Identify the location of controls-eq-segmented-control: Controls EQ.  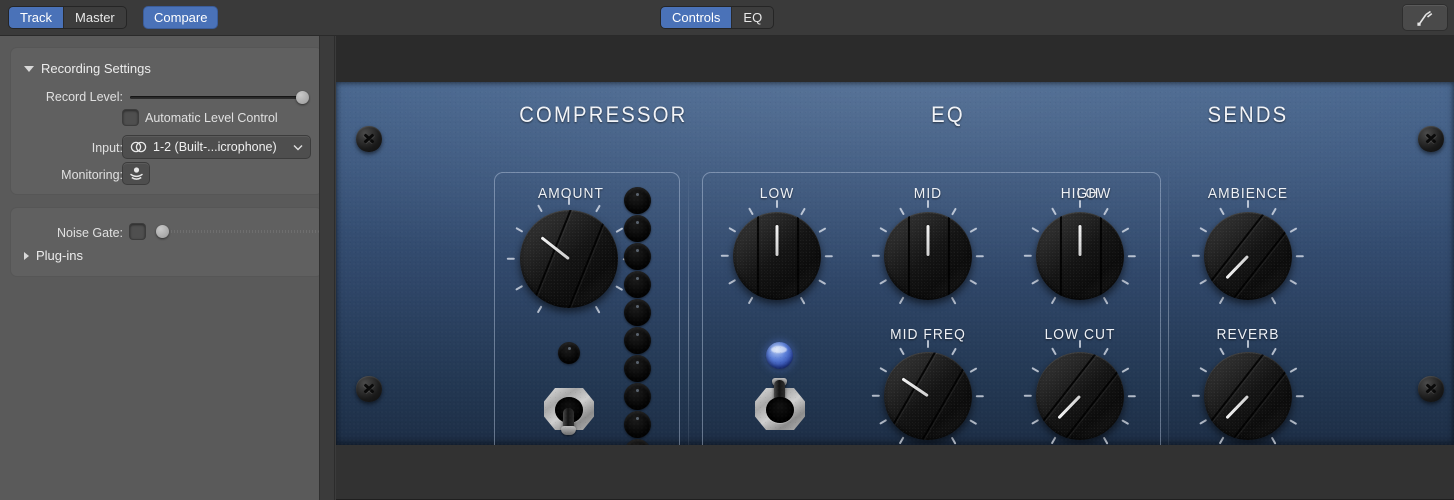
(717, 17).